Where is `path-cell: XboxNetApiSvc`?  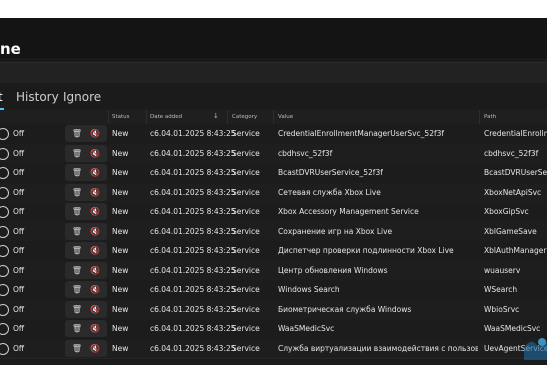
path-cell: XboxNetApiSvc is located at coordinates (513, 192).